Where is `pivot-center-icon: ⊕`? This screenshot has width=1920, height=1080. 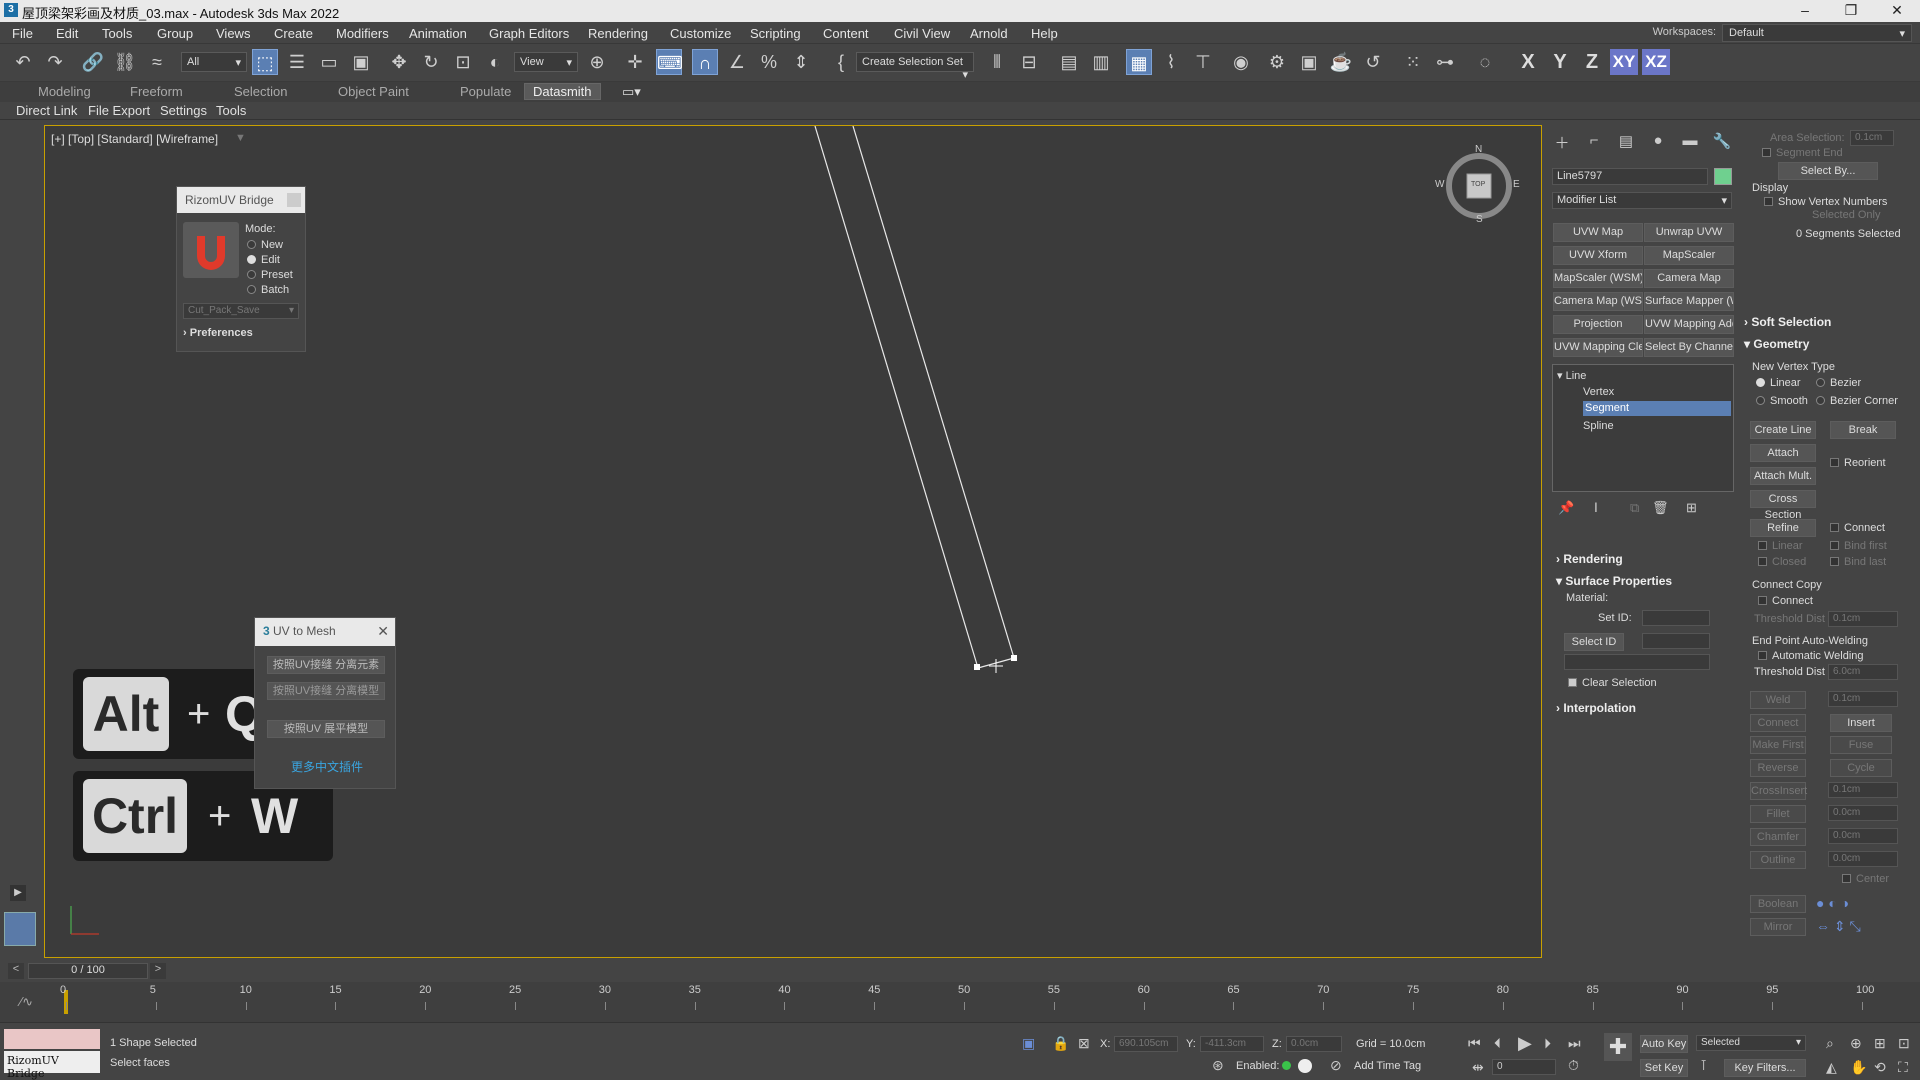
pivot-center-icon: ⊕ is located at coordinates (597, 62).